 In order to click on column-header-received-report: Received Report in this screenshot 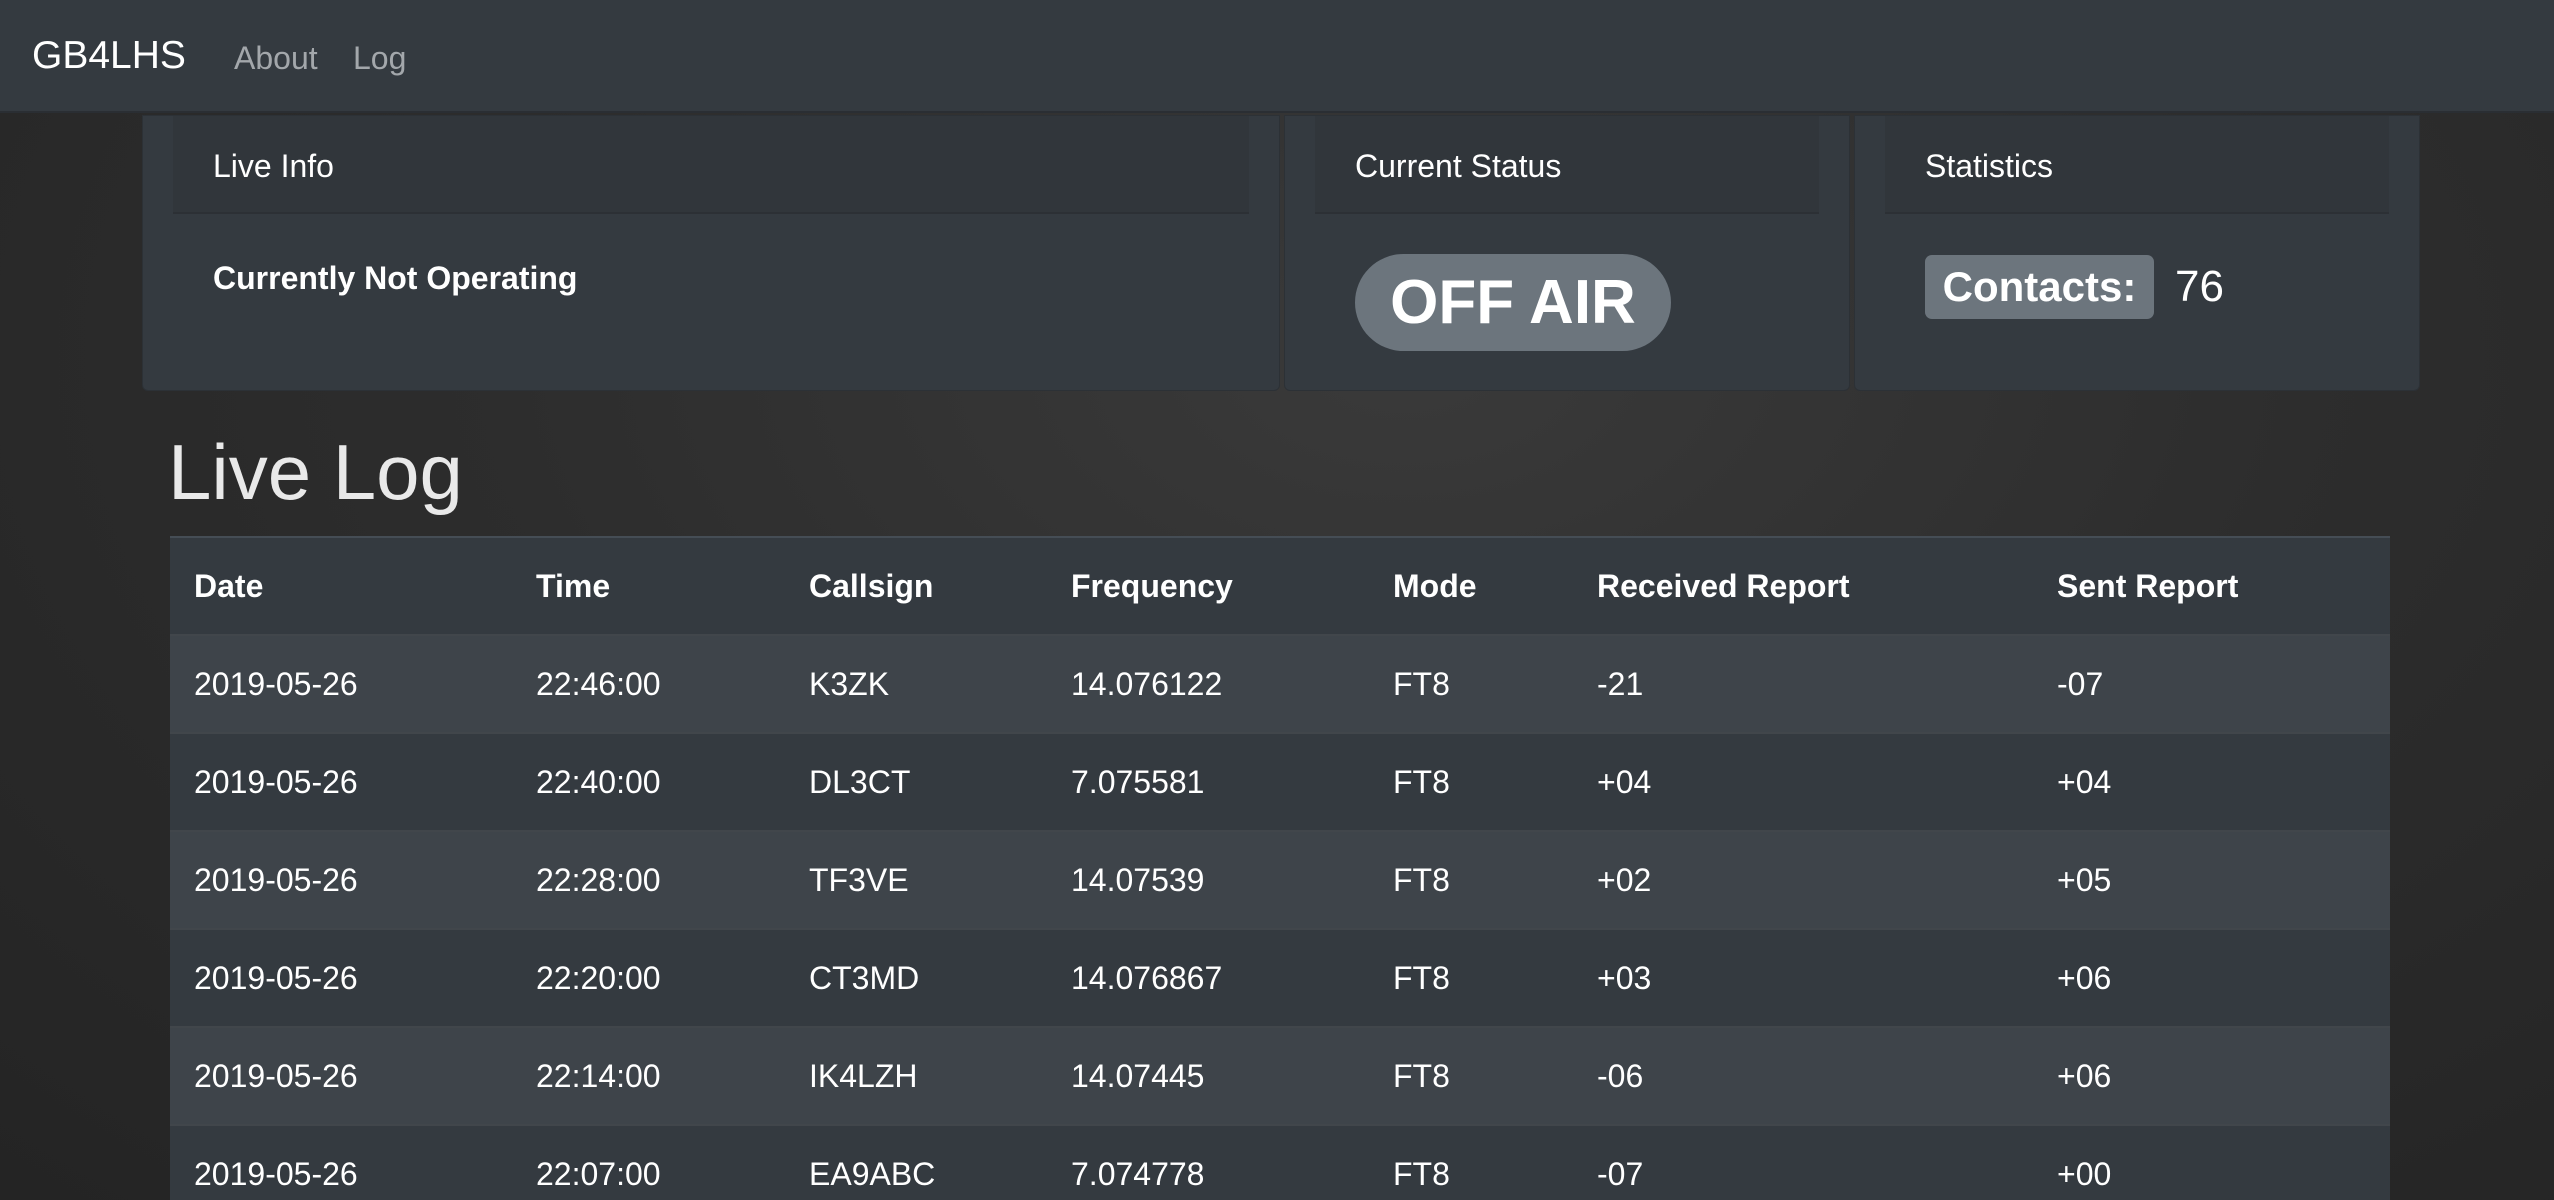, I will do `click(1803, 585)`.